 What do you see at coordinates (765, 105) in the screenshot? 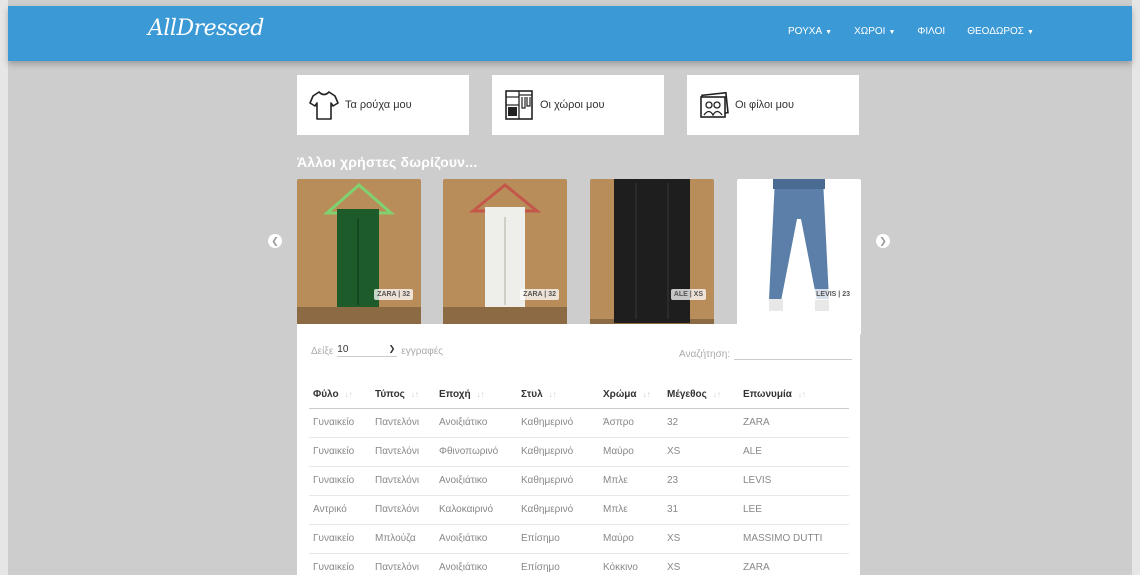
I see `shortcut-label: Οι φίλοι μου` at bounding box center [765, 105].